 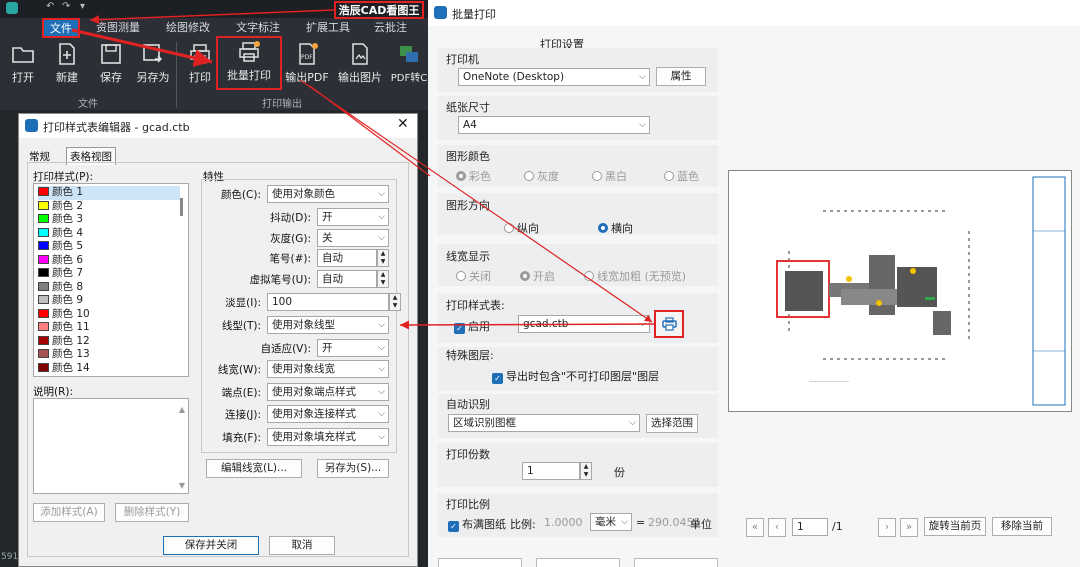 I want to click on menu-measure: 资图测量, so click(x=118, y=28).